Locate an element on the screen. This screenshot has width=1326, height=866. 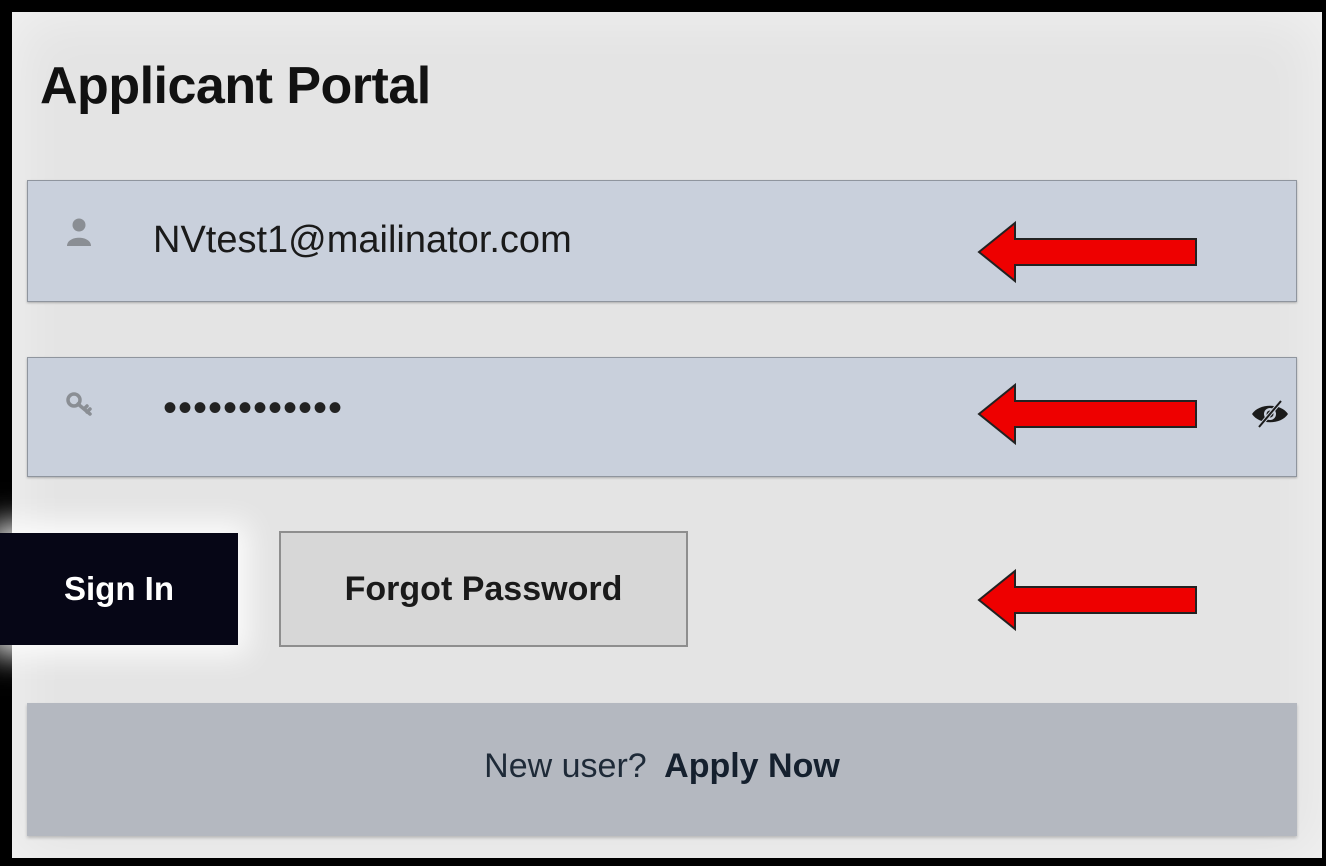
email-value: NVtest1@mailinator.com is located at coordinates (362, 240).